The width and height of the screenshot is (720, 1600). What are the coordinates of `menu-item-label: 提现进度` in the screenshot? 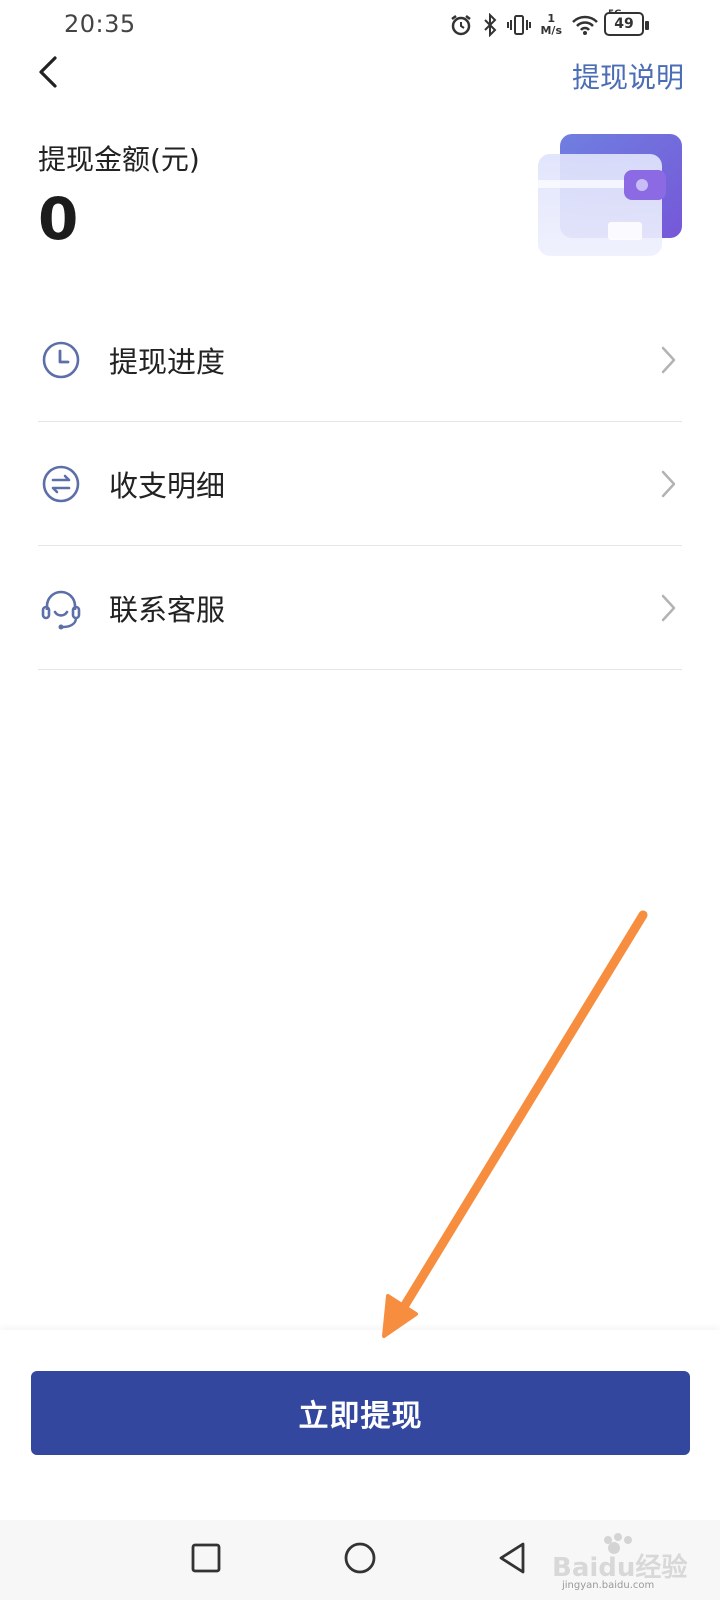 It's located at (167, 361).